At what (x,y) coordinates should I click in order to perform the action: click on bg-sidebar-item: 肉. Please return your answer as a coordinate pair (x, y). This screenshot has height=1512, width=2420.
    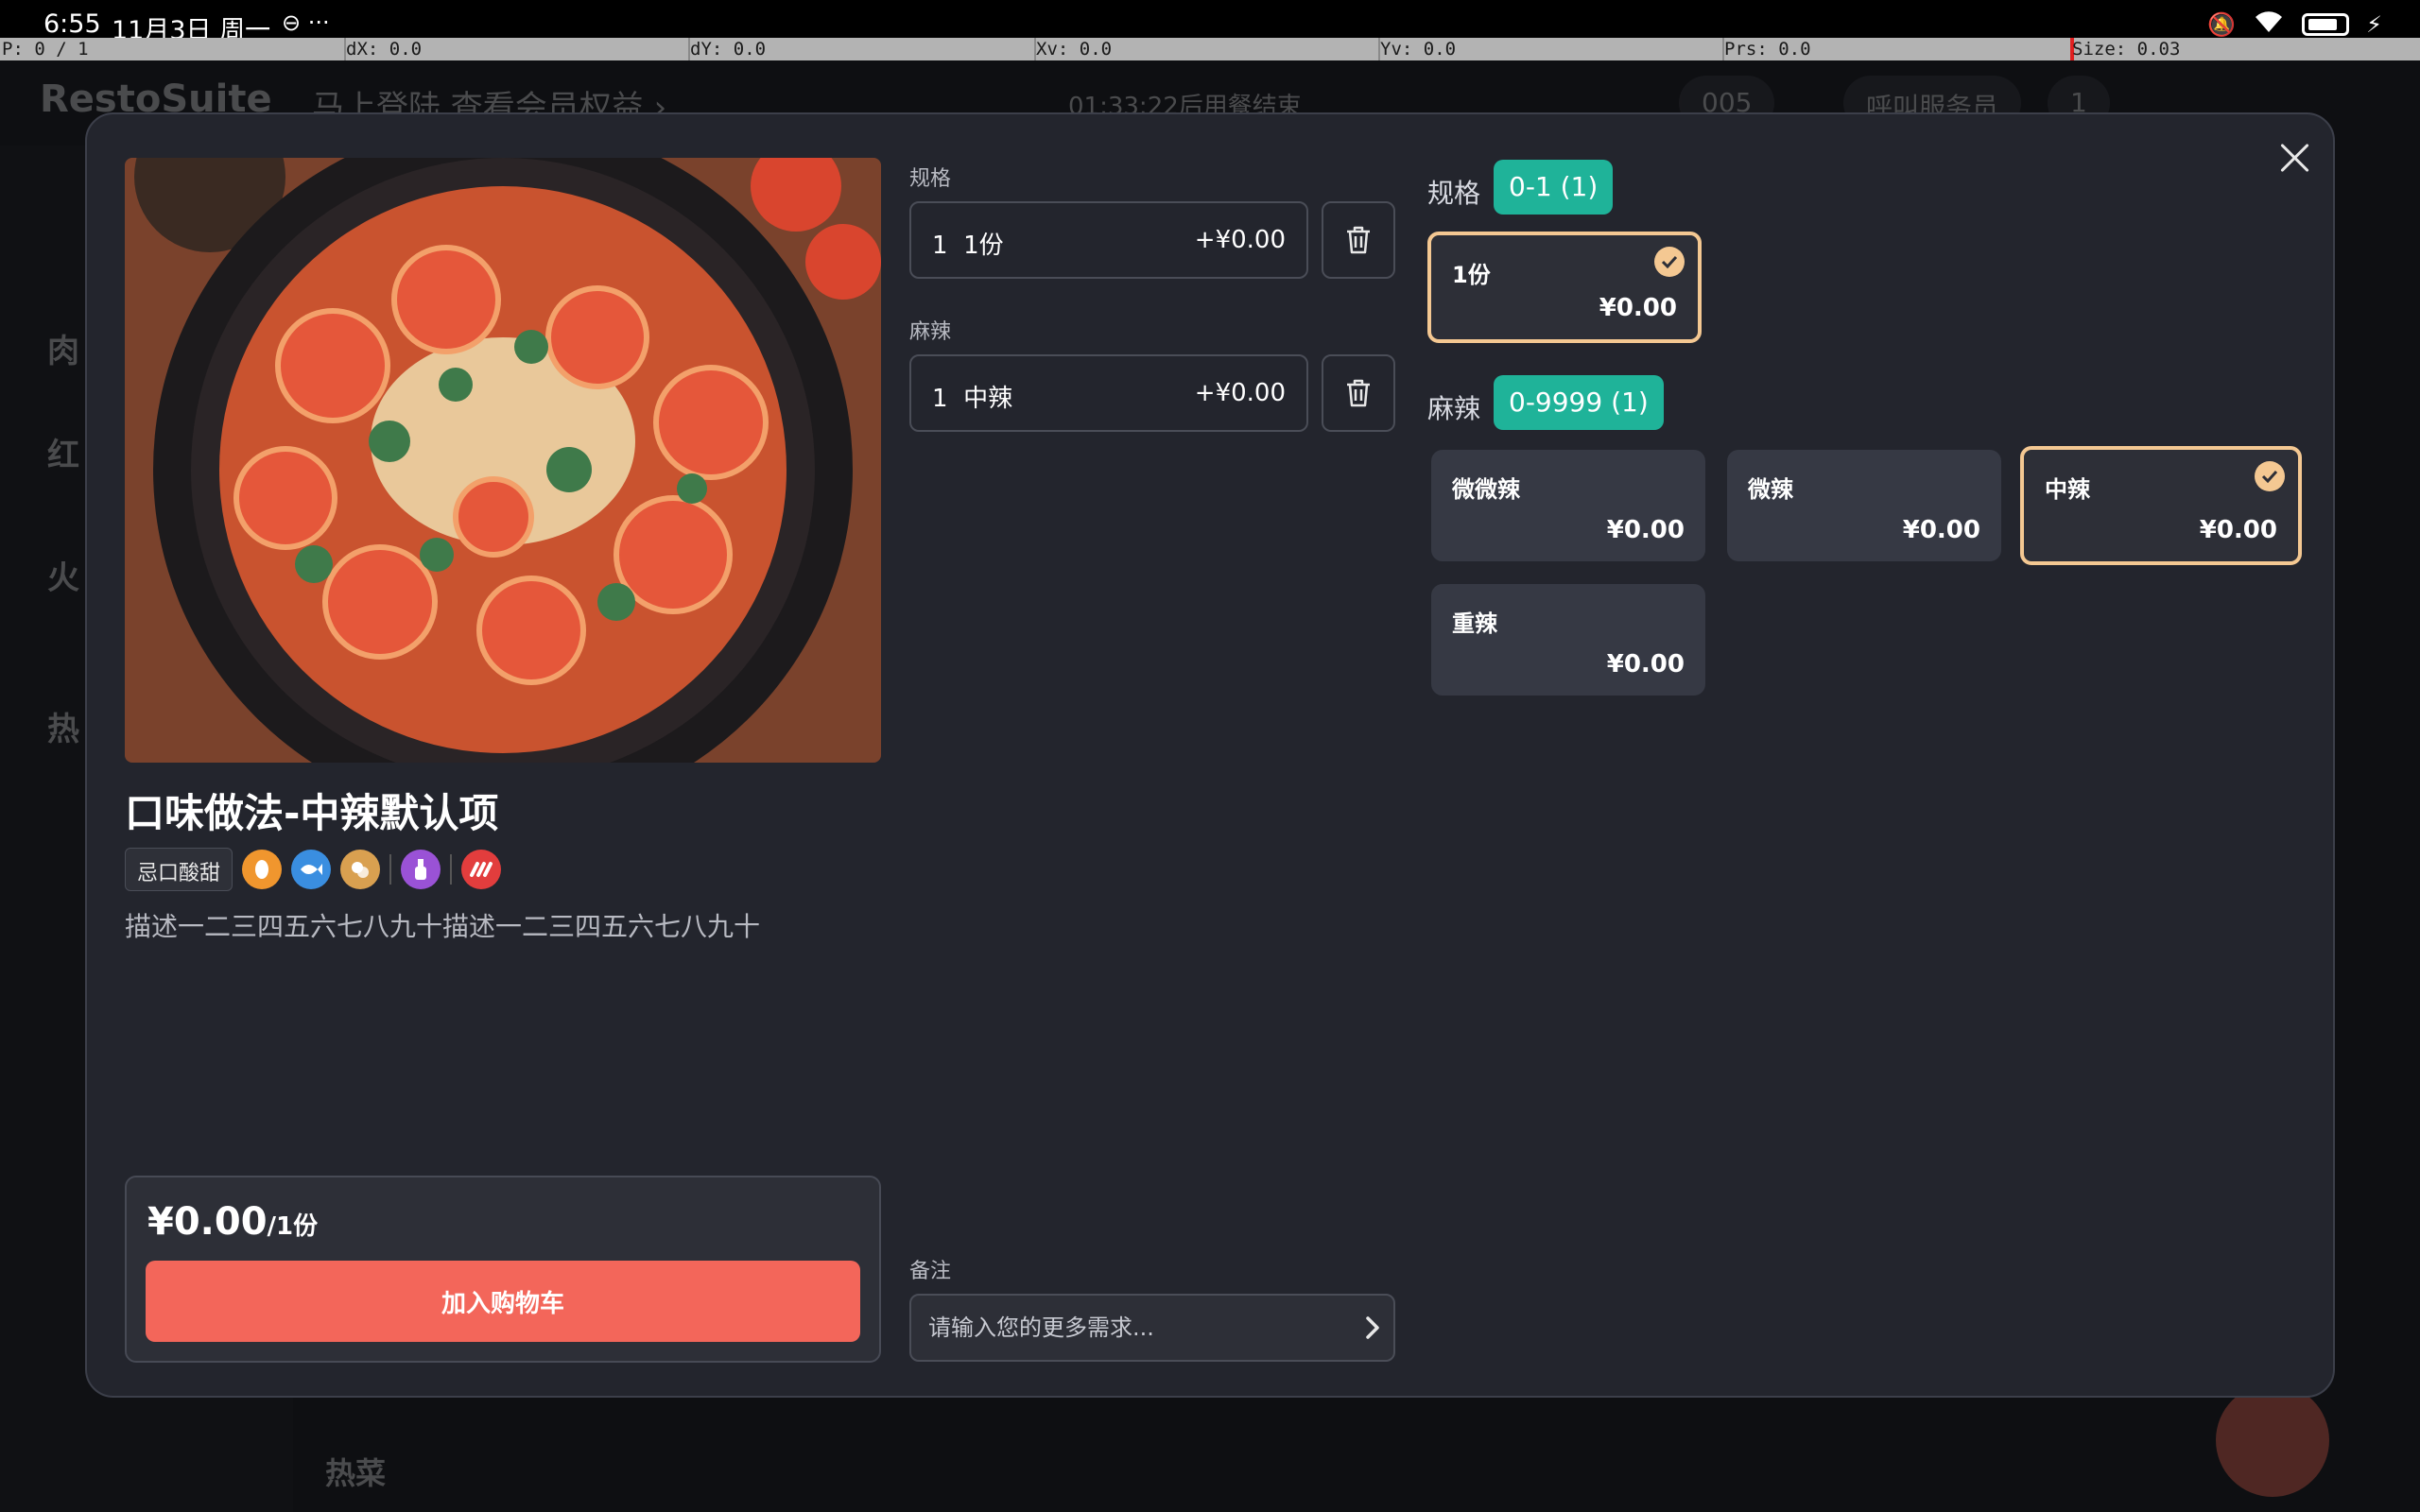
    Looking at the image, I should click on (63, 351).